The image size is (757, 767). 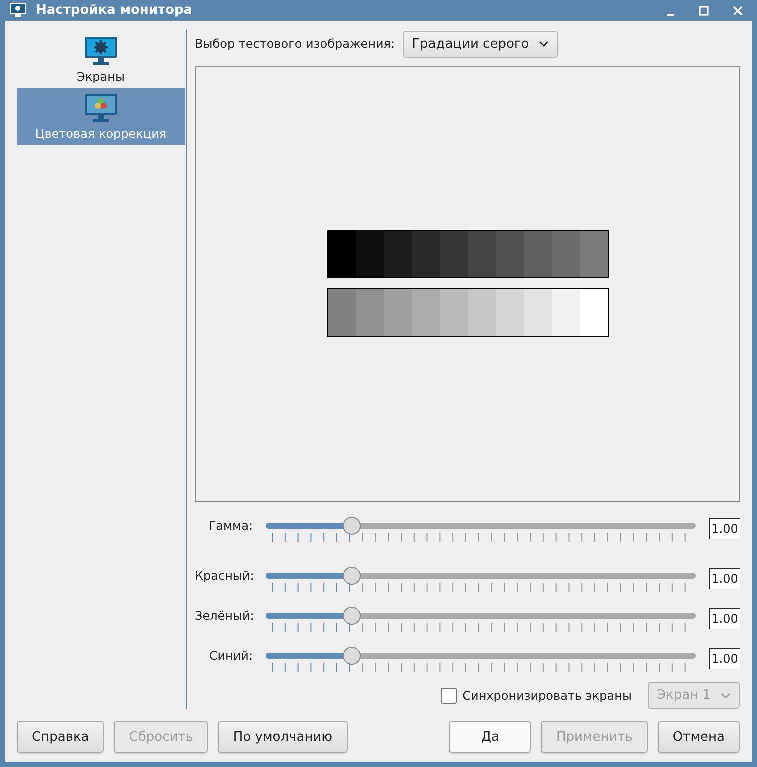 I want to click on minimize-icon, so click(x=670, y=15).